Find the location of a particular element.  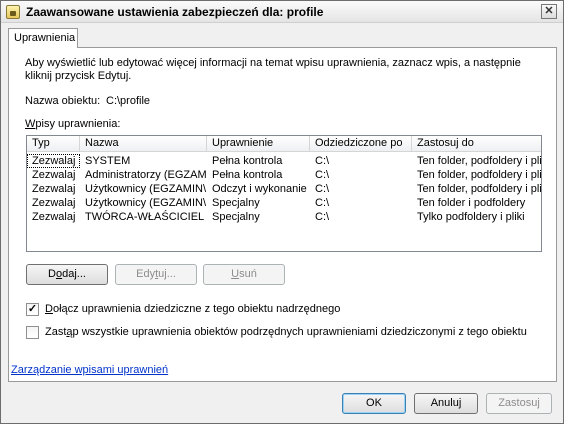

object-name-label: Nazwa obiektu: is located at coordinates (63, 101).